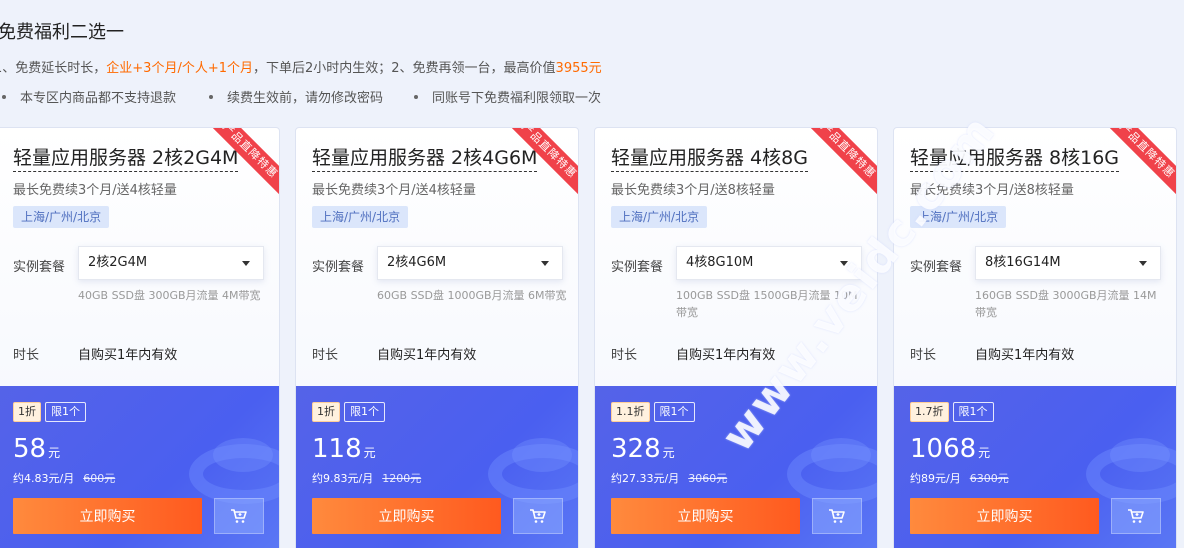 The image size is (1184, 548). What do you see at coordinates (709, 159) in the screenshot?
I see `product-title: 轻量应用服务器 4核8G` at bounding box center [709, 159].